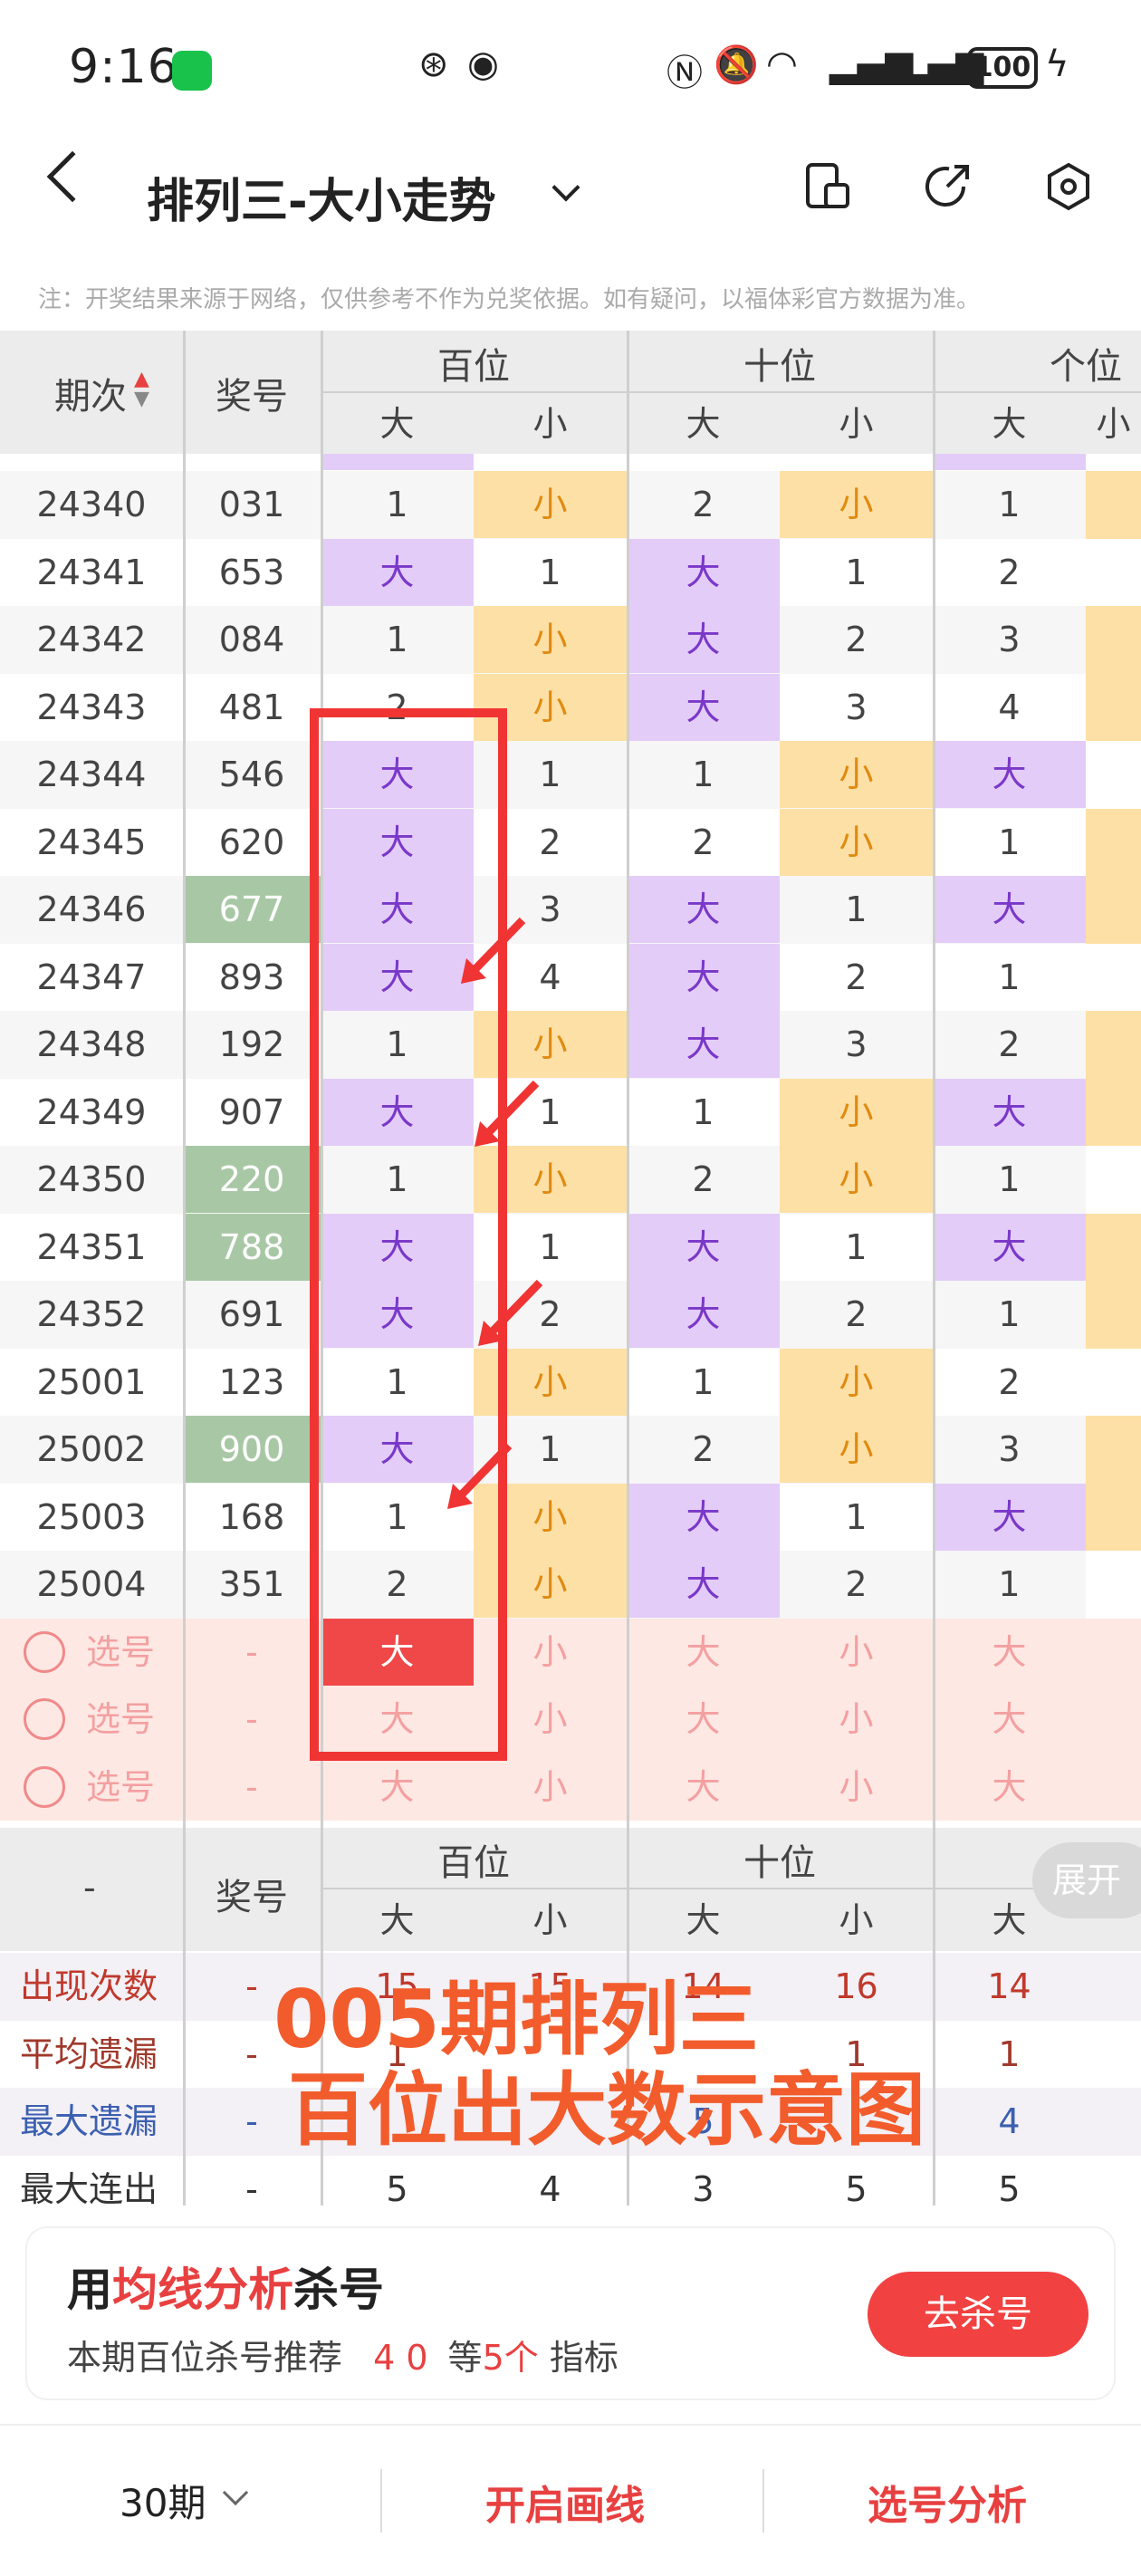 The height and width of the screenshot is (2576, 1141). Describe the element at coordinates (142, 399) in the screenshot. I see `sort-icon: ▼` at that location.